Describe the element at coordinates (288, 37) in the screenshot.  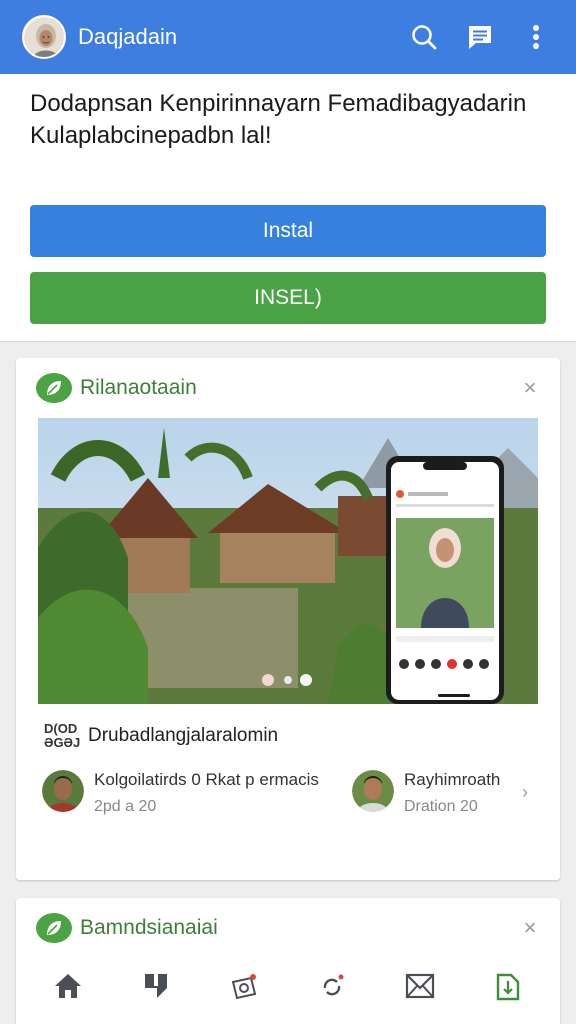
I see `app-bar: Daqjadain` at that location.